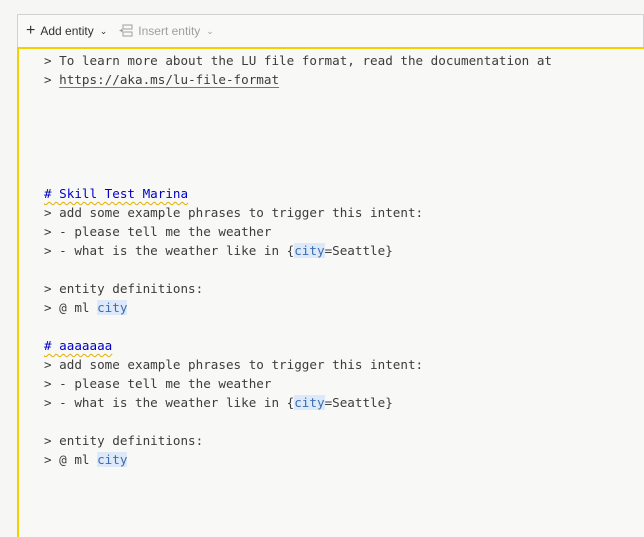 This screenshot has width=644, height=537. I want to click on insert-entity-icon, so click(126, 30).